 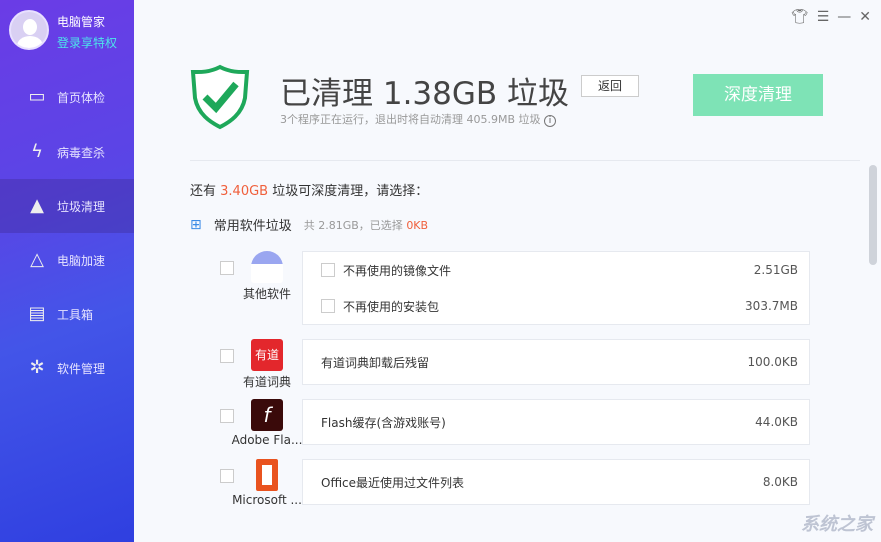 What do you see at coordinates (81, 97) in the screenshot?
I see `sidebar-item-label: 首页体检` at bounding box center [81, 97].